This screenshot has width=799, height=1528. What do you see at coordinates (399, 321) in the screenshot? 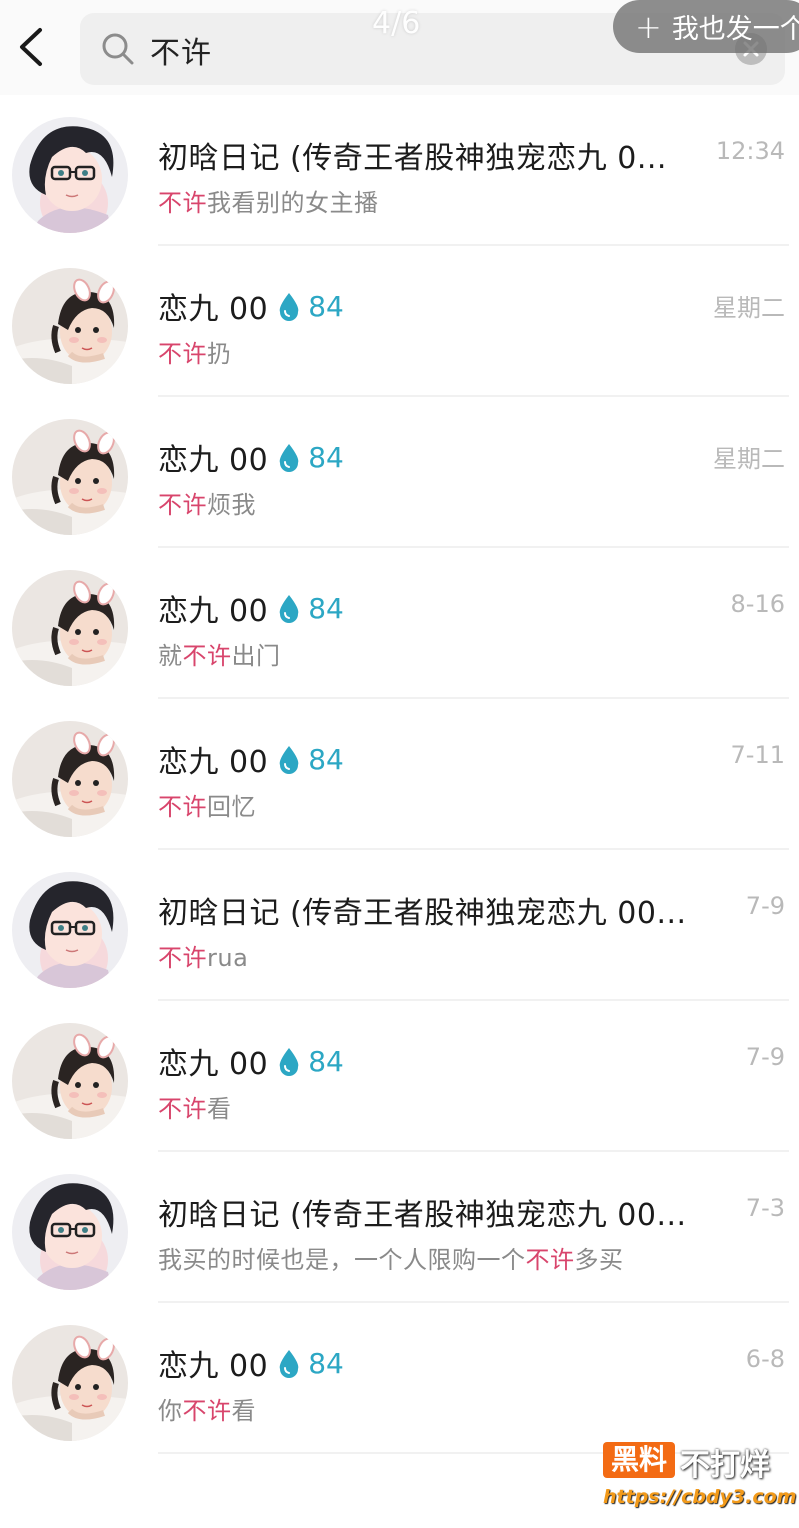
I see `list-item: 恋九 00 84 星期二不许扔` at bounding box center [399, 321].